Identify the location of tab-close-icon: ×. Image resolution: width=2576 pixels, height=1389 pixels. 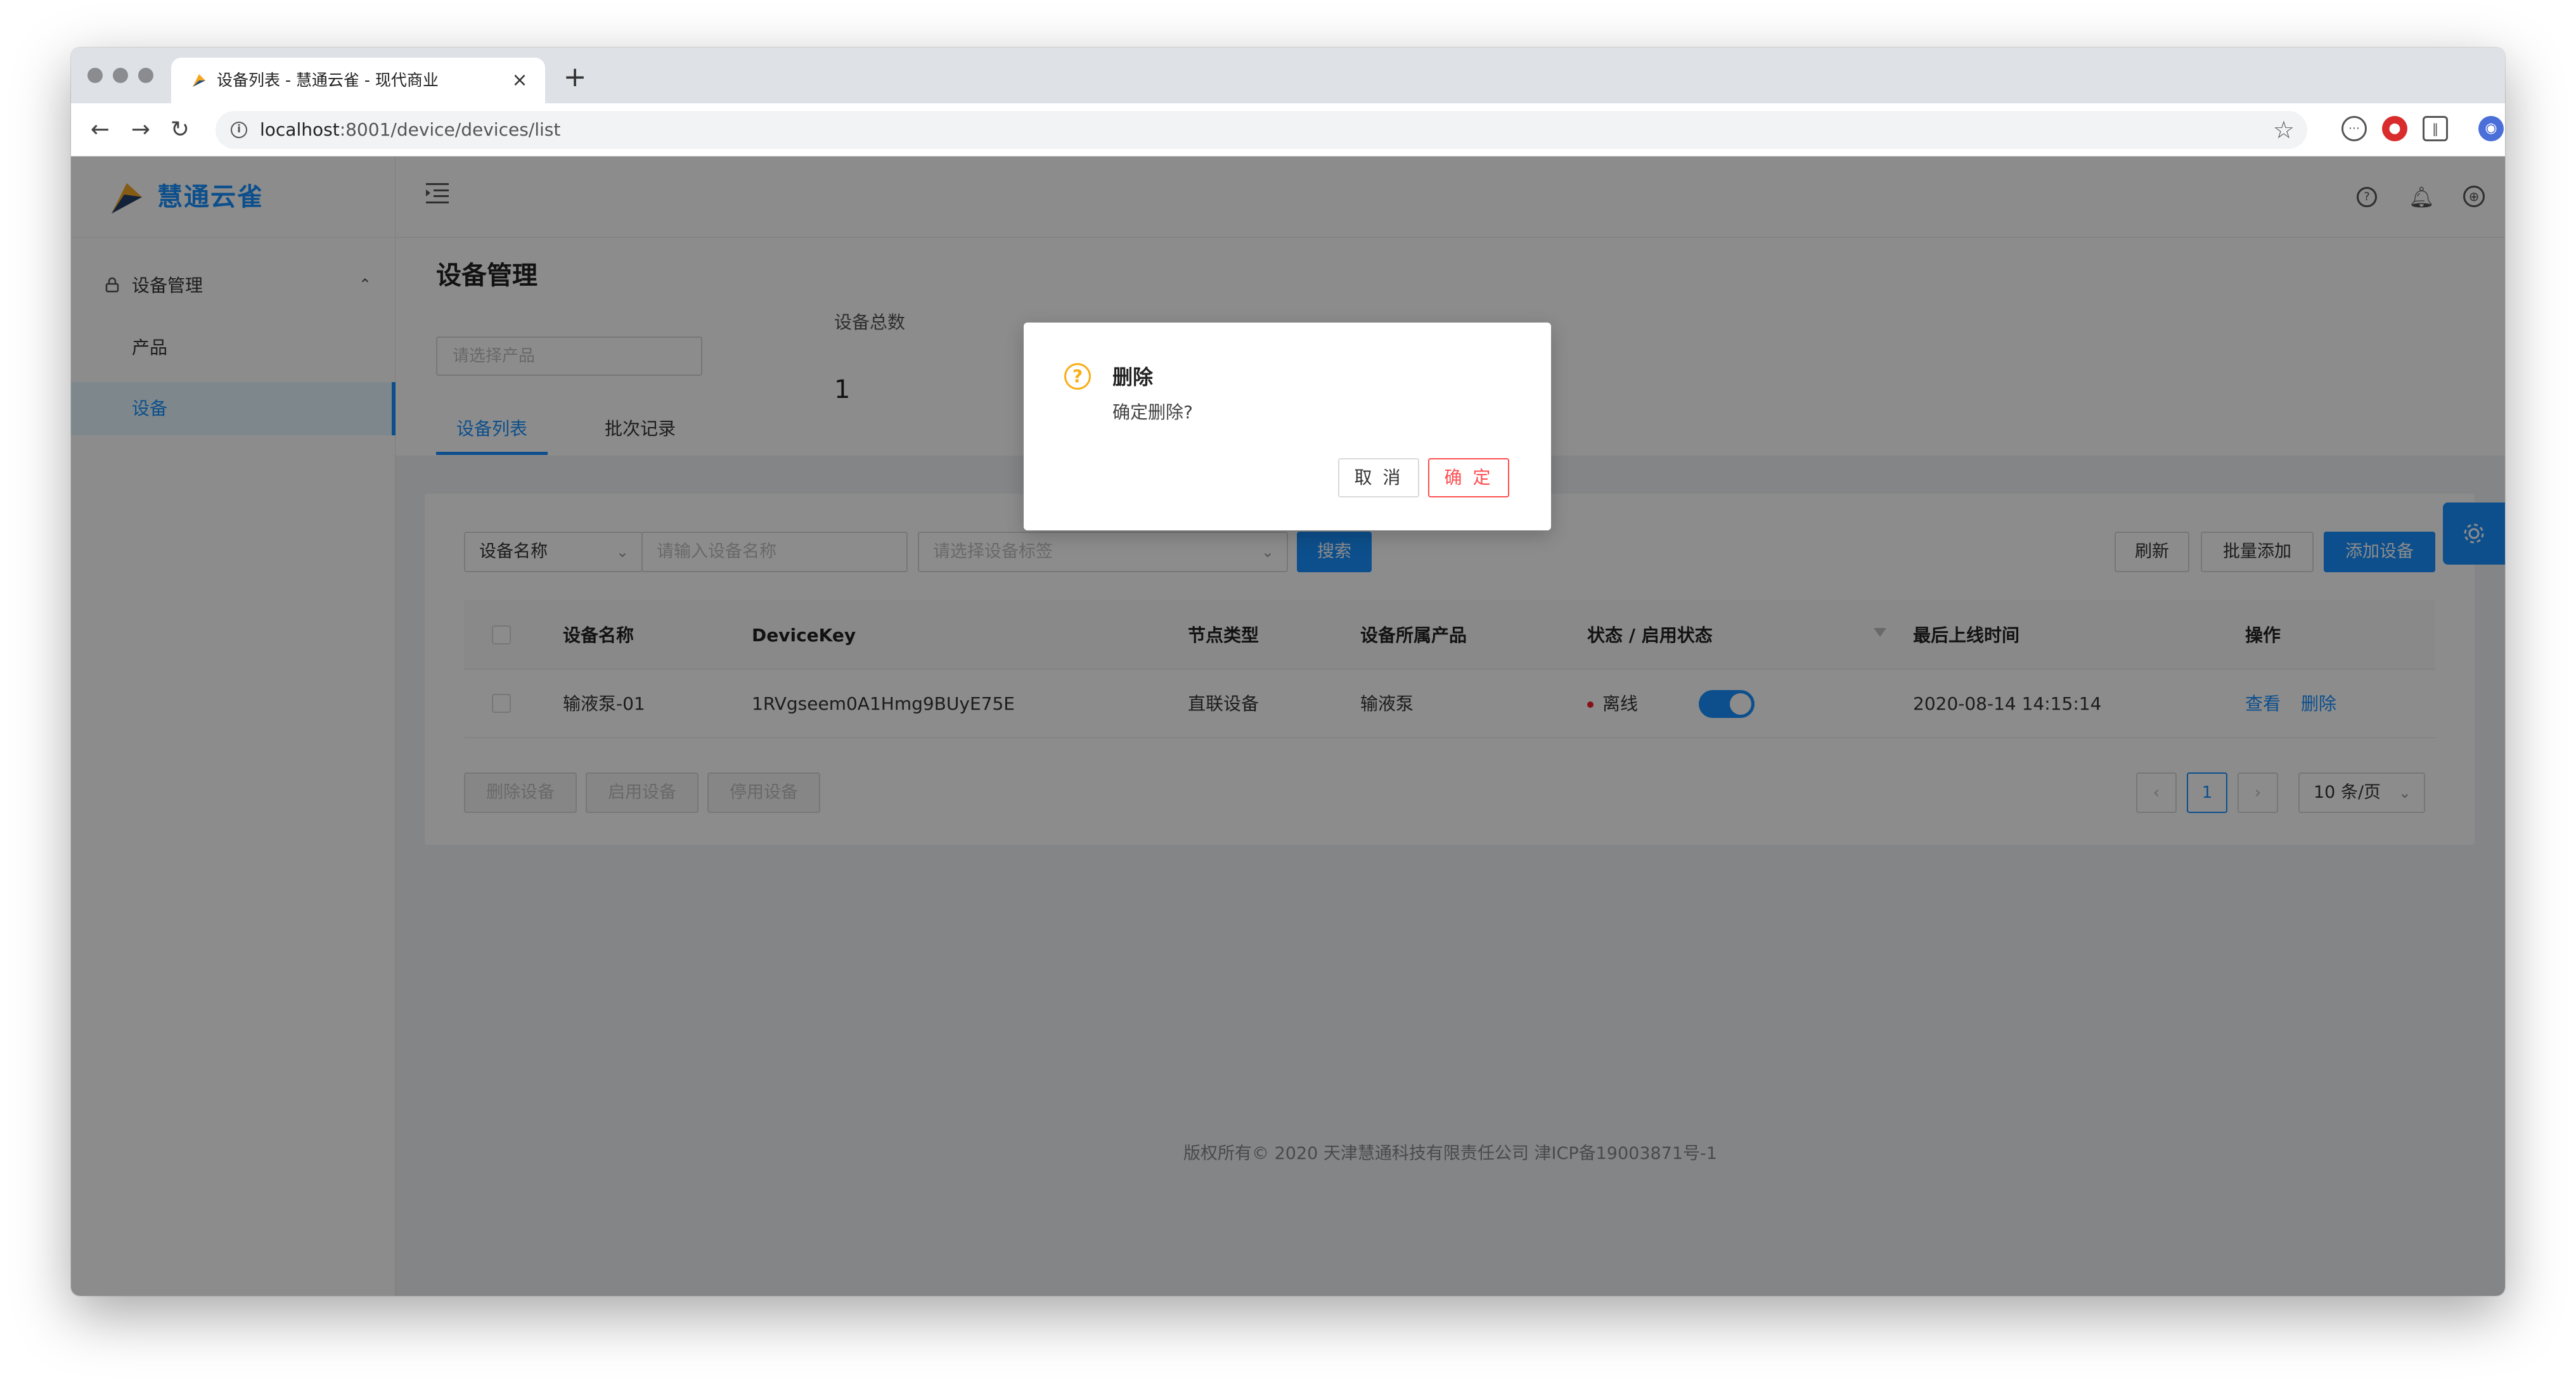
(519, 81).